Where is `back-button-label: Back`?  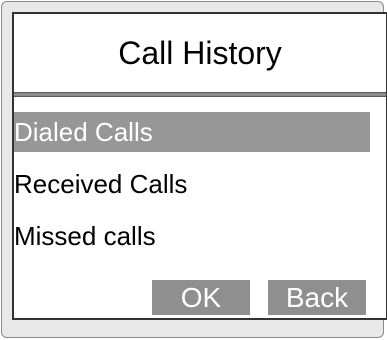 back-button-label: Back is located at coordinates (317, 297).